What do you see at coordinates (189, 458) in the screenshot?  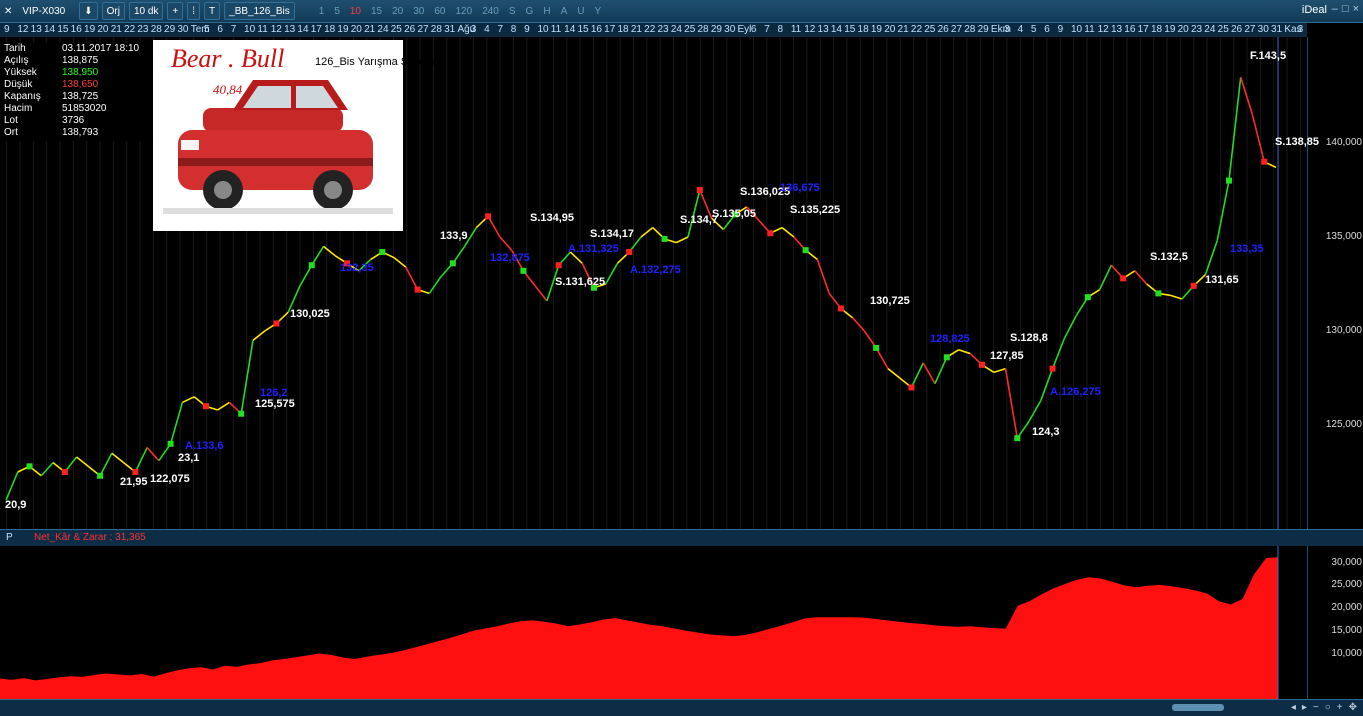 I see `trade-label-white: 23,1` at bounding box center [189, 458].